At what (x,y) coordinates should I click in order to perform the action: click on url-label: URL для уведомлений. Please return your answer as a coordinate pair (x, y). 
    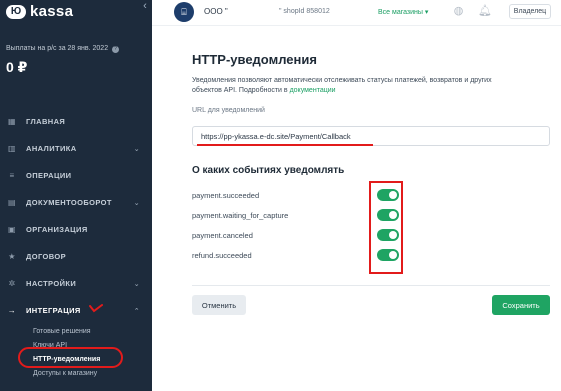
    Looking at the image, I should click on (228, 110).